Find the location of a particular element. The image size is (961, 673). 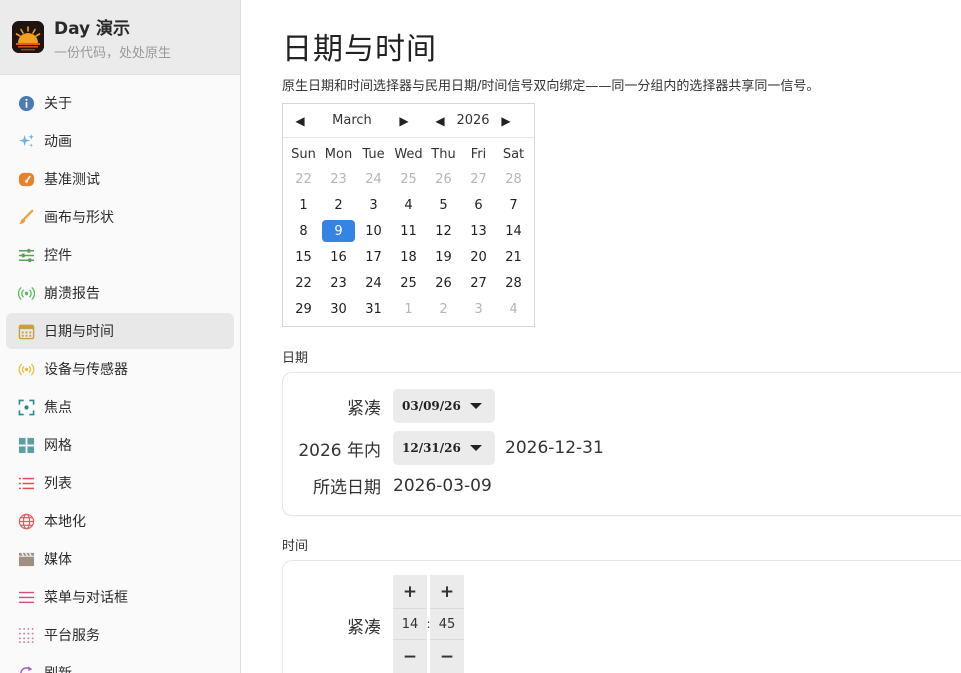

hour-decrement-button: − is located at coordinates (410, 656).